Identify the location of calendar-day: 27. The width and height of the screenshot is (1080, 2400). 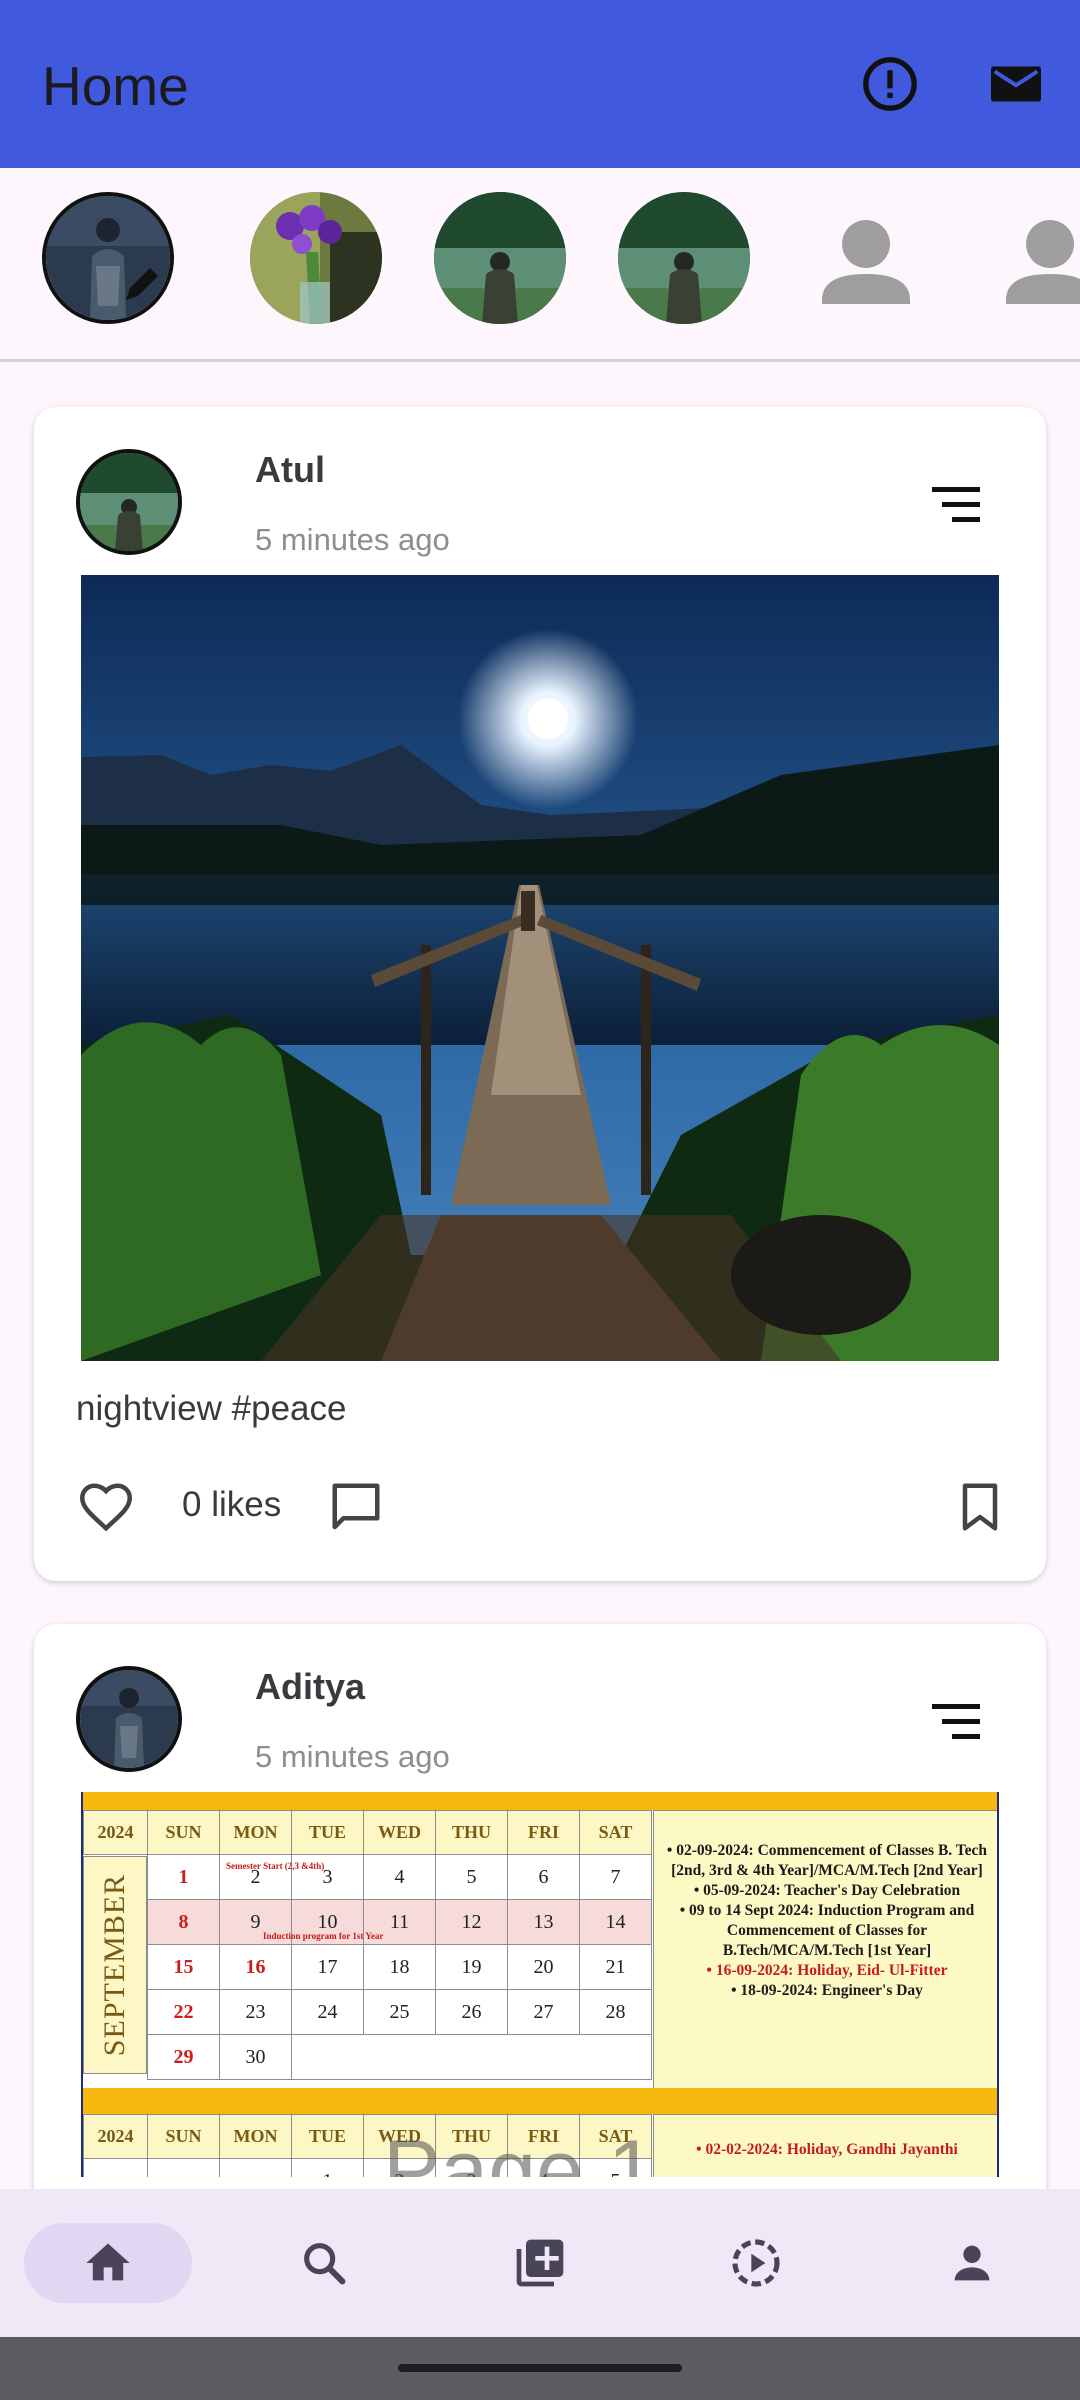
(543, 2012).